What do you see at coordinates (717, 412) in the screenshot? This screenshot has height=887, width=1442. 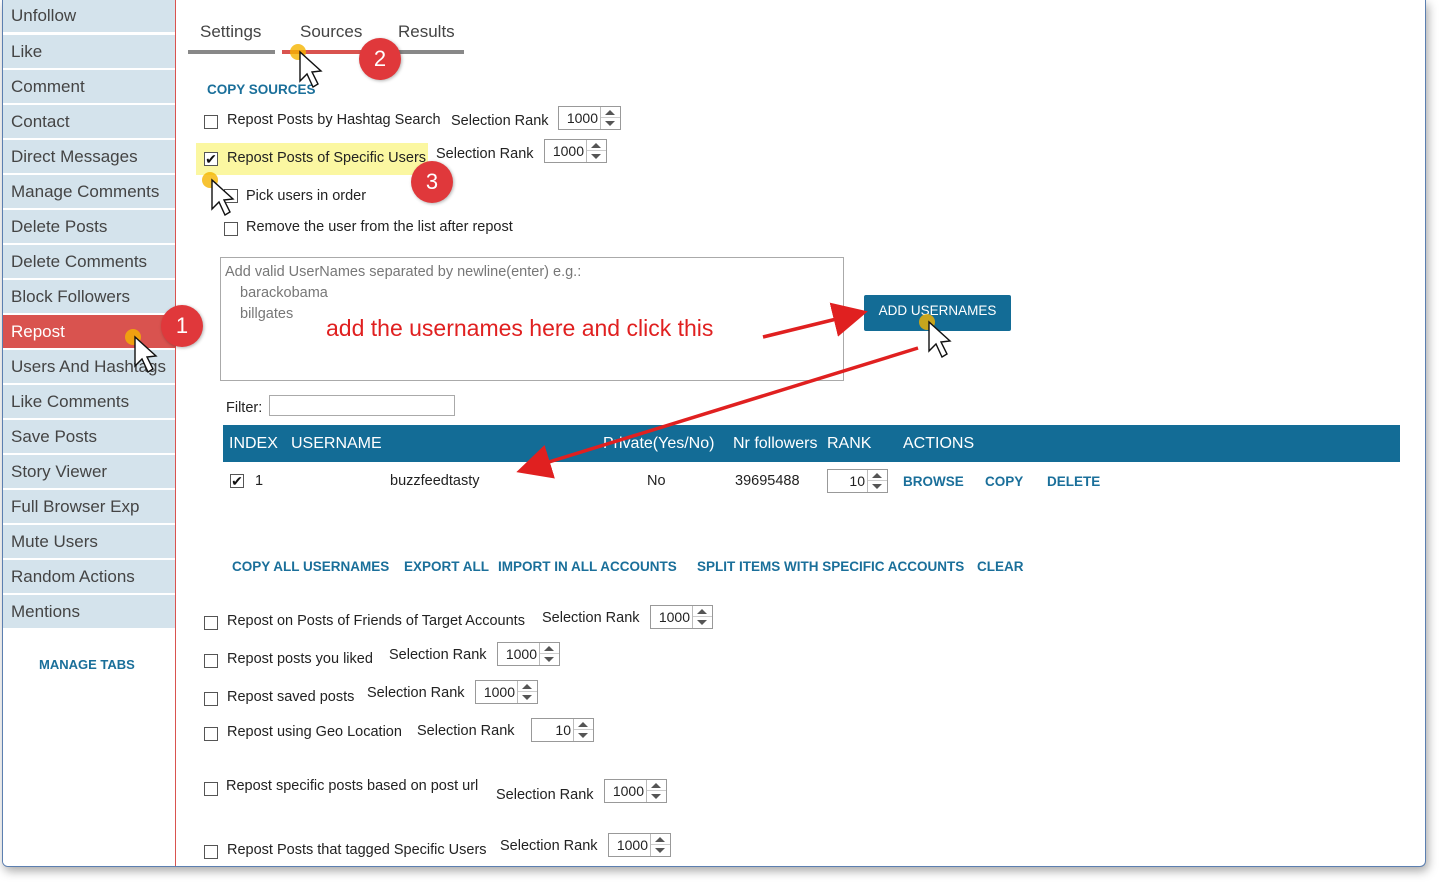 I see `arrow-to-table-row` at bounding box center [717, 412].